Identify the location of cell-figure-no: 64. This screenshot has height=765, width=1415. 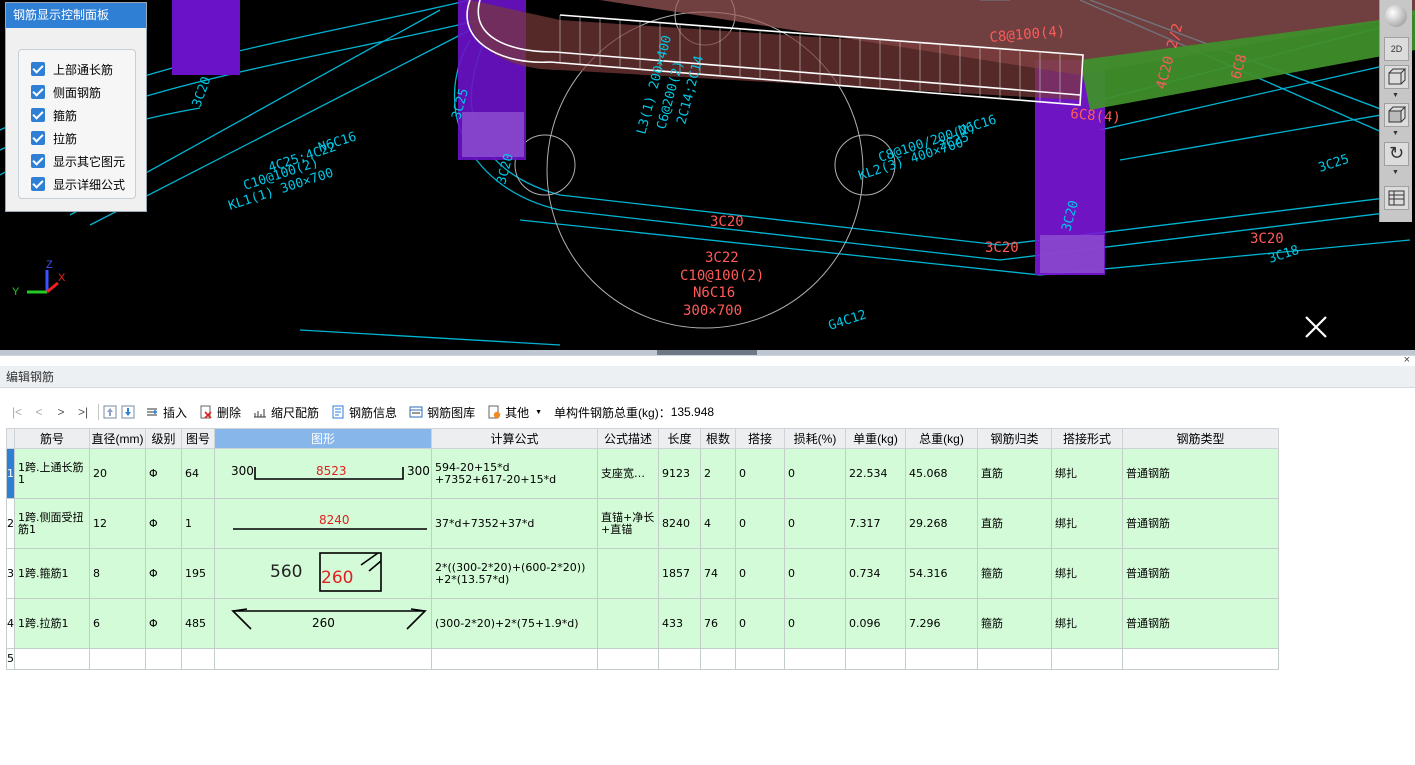
(198, 473).